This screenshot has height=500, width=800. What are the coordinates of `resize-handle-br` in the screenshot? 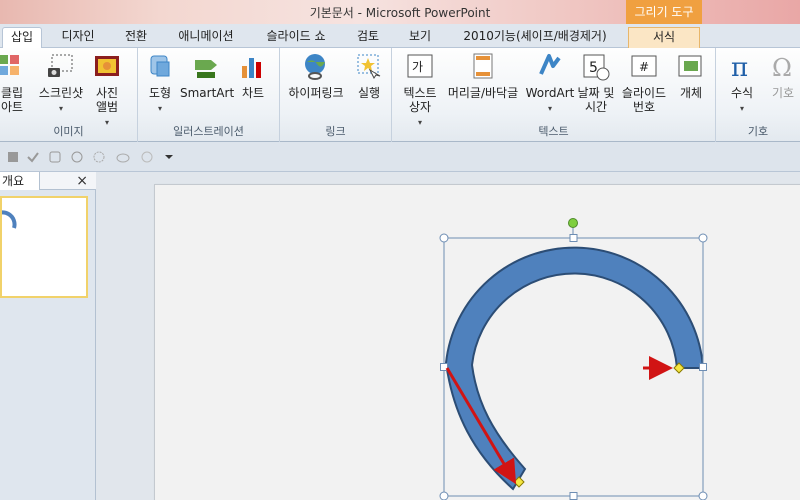 It's located at (703, 495).